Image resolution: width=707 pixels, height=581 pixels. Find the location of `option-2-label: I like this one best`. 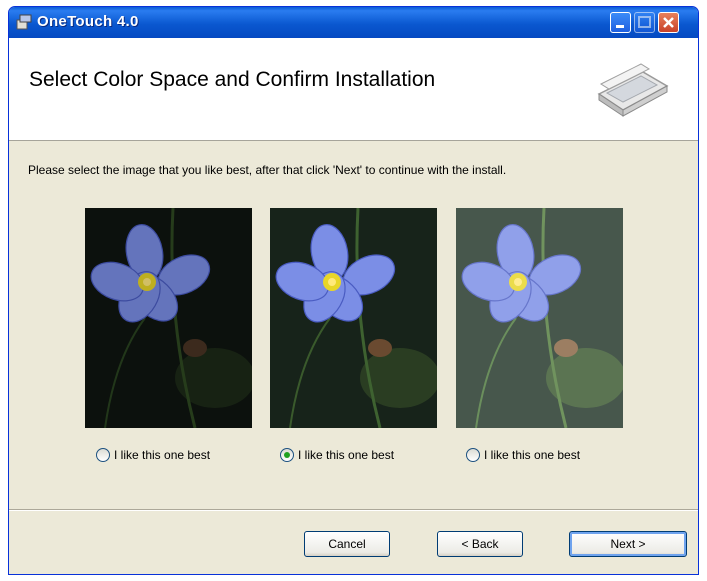

option-2-label: I like this one best is located at coordinates (346, 455).